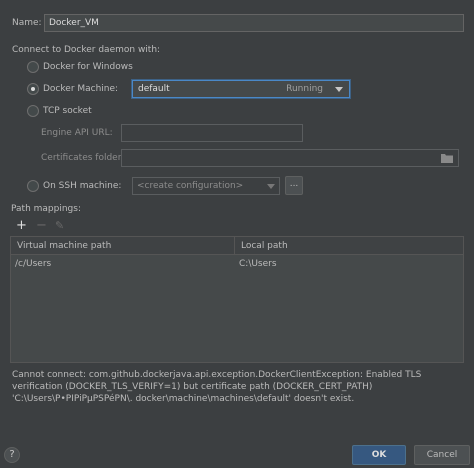  What do you see at coordinates (83, 158) in the screenshot?
I see `certificates-folder-label: Certificates folder:` at bounding box center [83, 158].